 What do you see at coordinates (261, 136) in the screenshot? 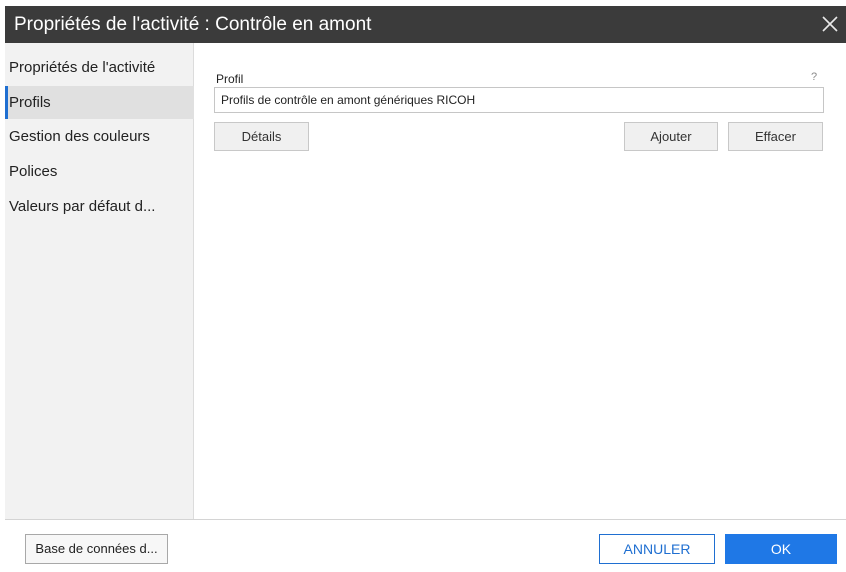
I see `details-button: Détails` at bounding box center [261, 136].